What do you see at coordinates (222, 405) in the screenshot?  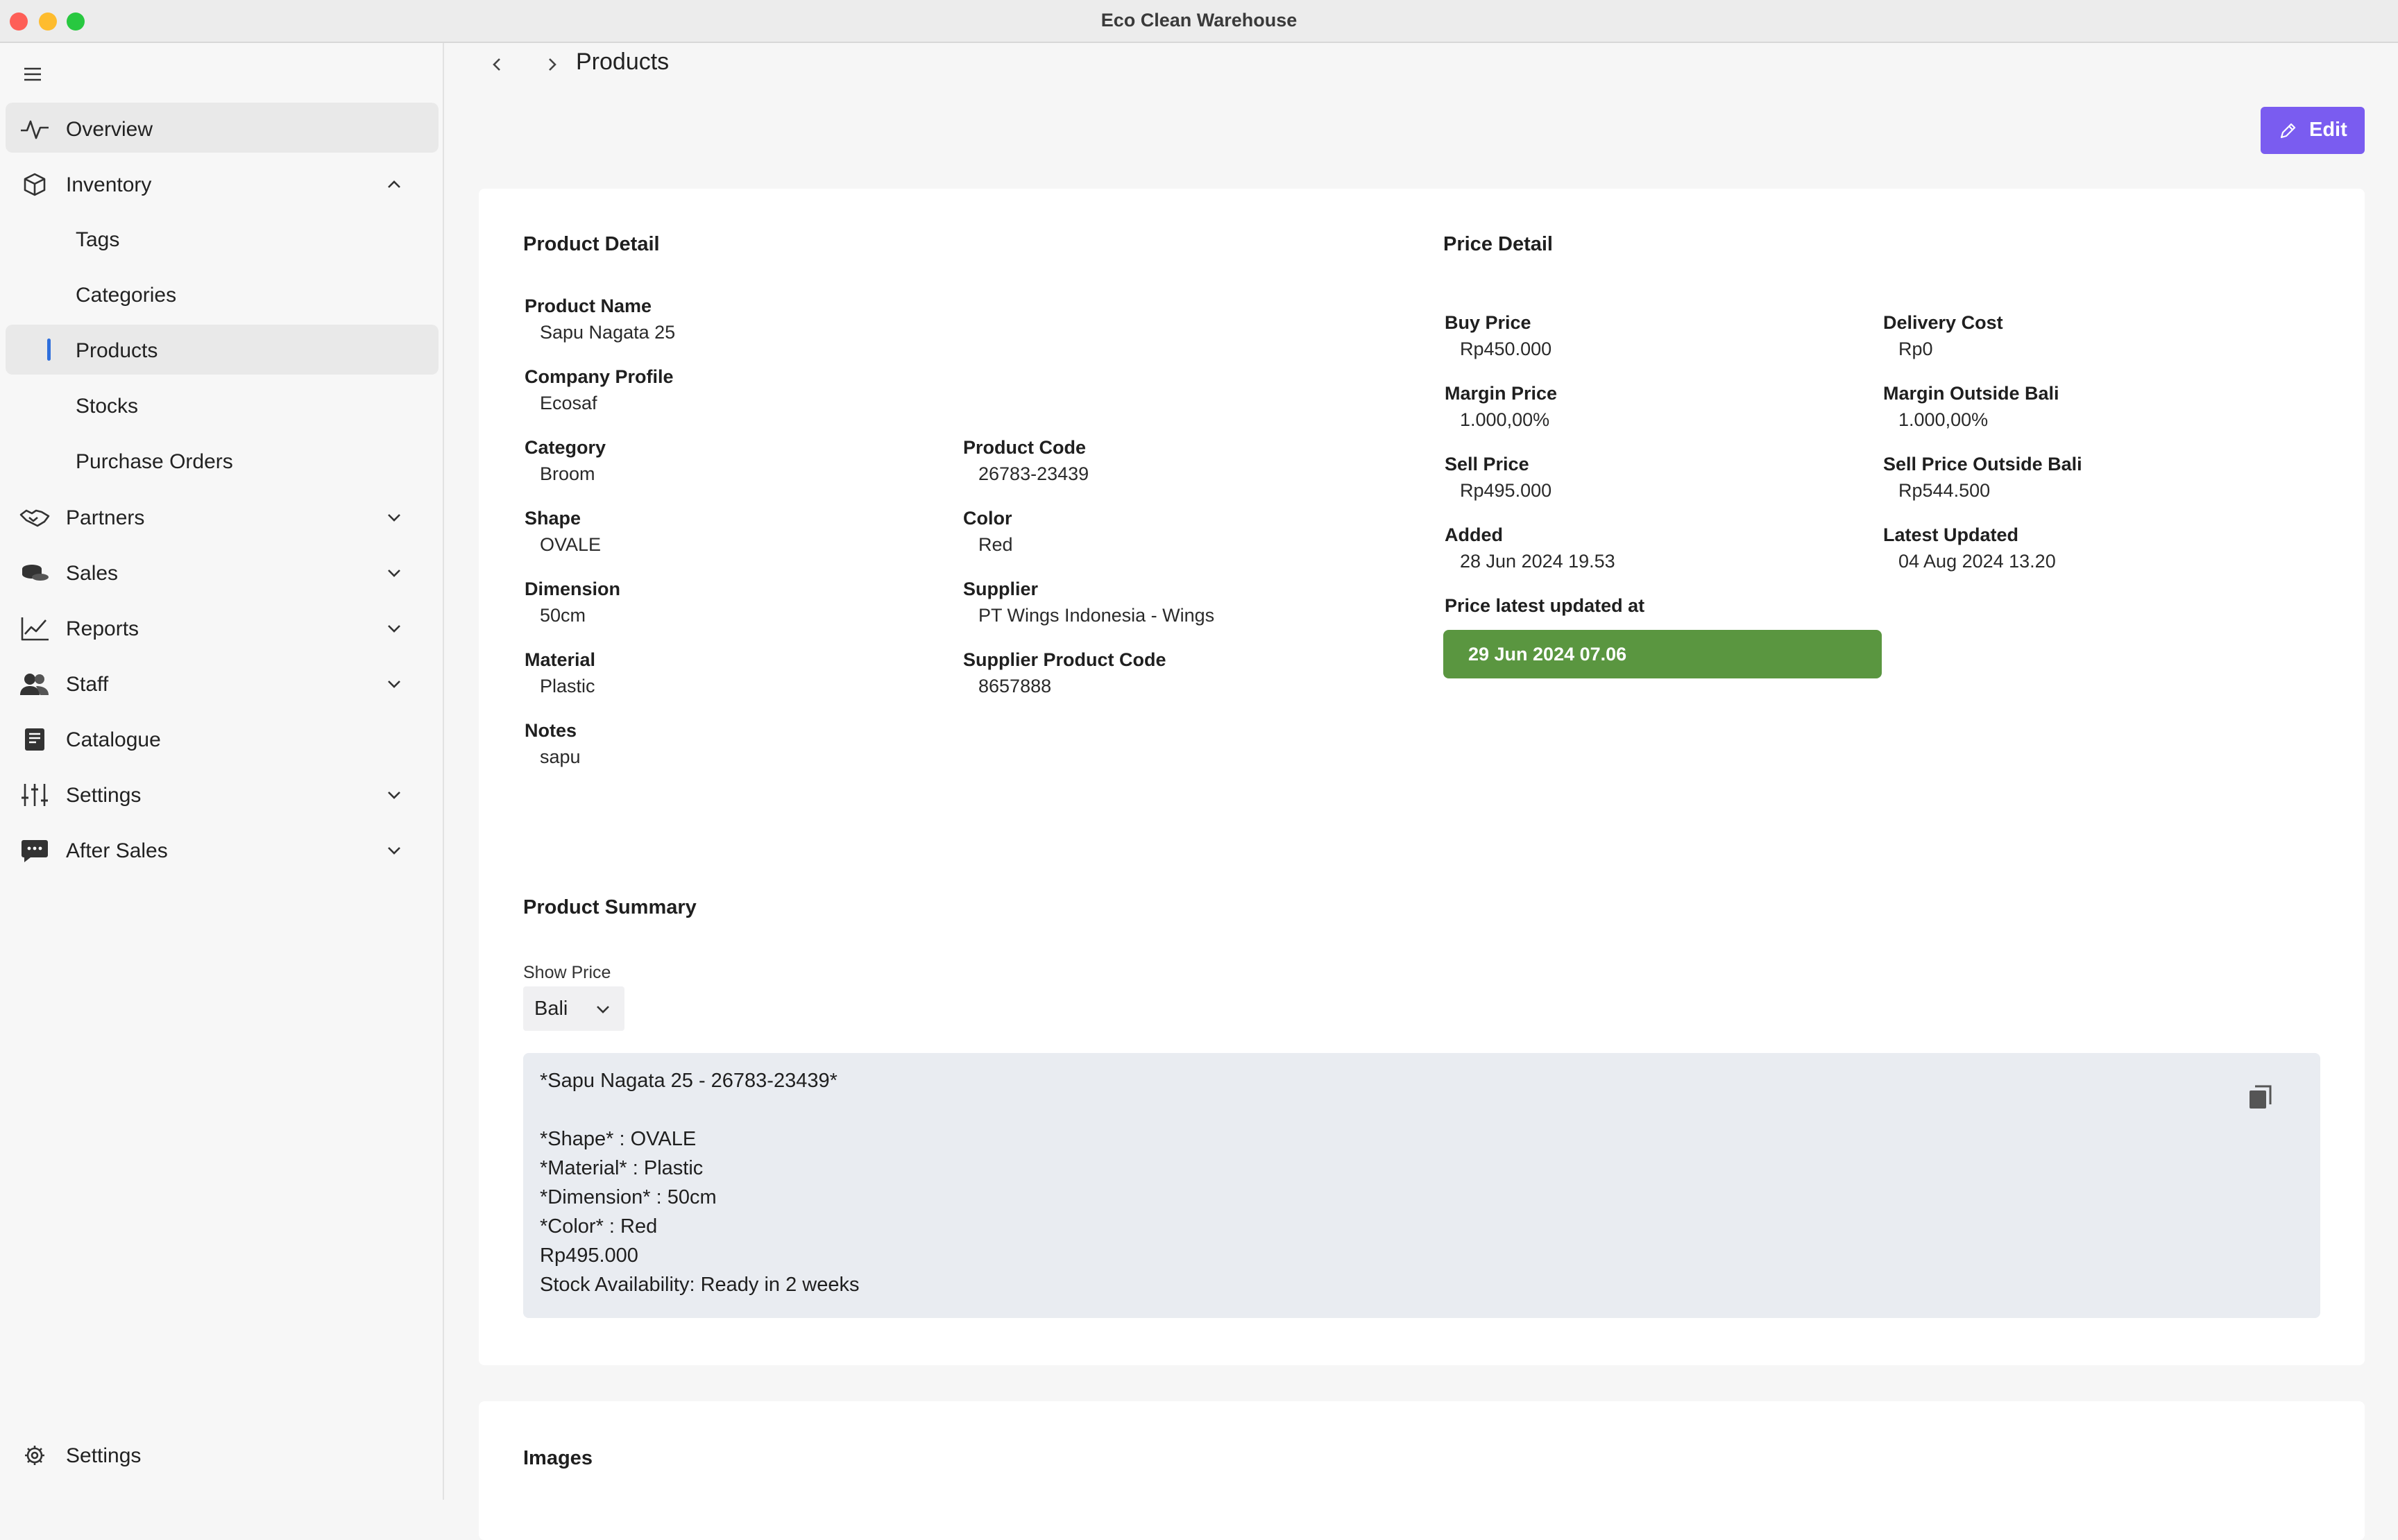 I see `sidebar-subitem-stocks: Stocks` at bounding box center [222, 405].